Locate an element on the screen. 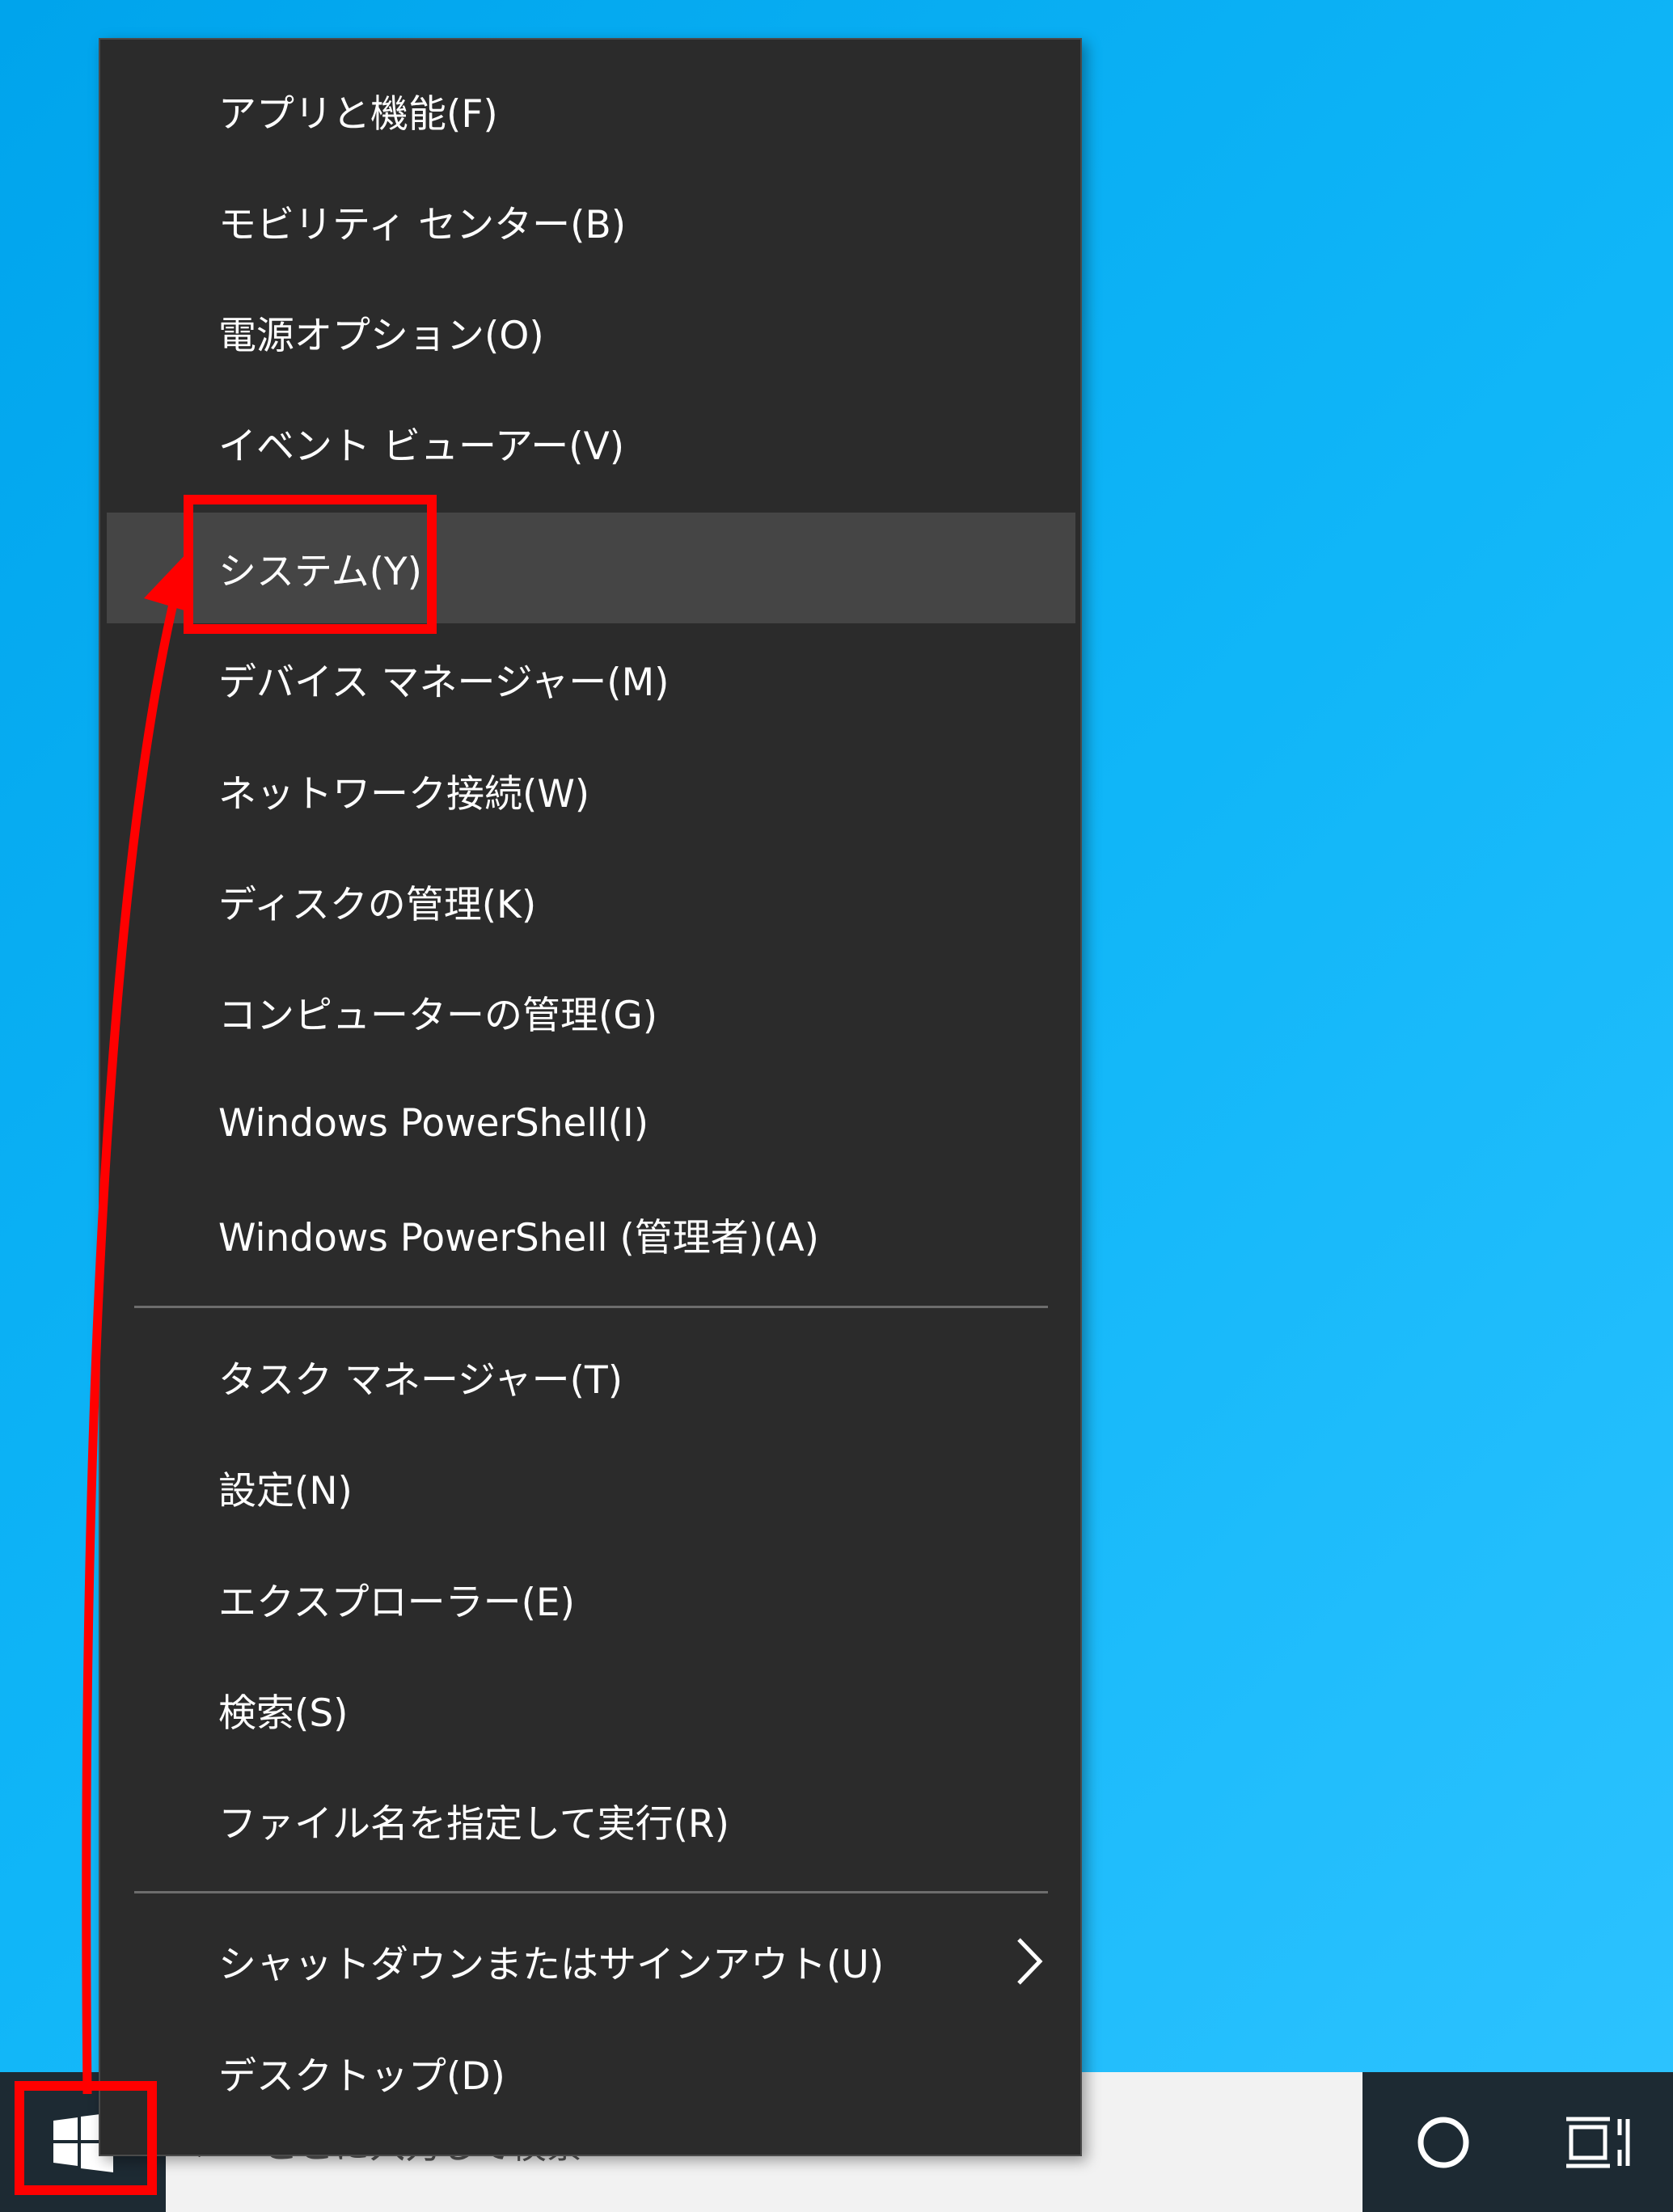 The height and width of the screenshot is (2212, 1673). menu-item-label: モビリティ センター(B) is located at coordinates (422, 225).